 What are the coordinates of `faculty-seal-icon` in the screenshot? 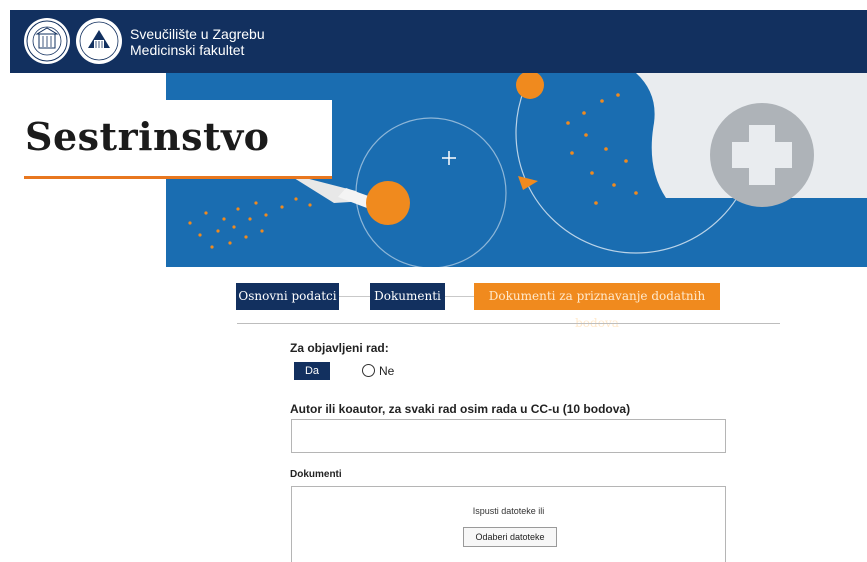 It's located at (99, 41).